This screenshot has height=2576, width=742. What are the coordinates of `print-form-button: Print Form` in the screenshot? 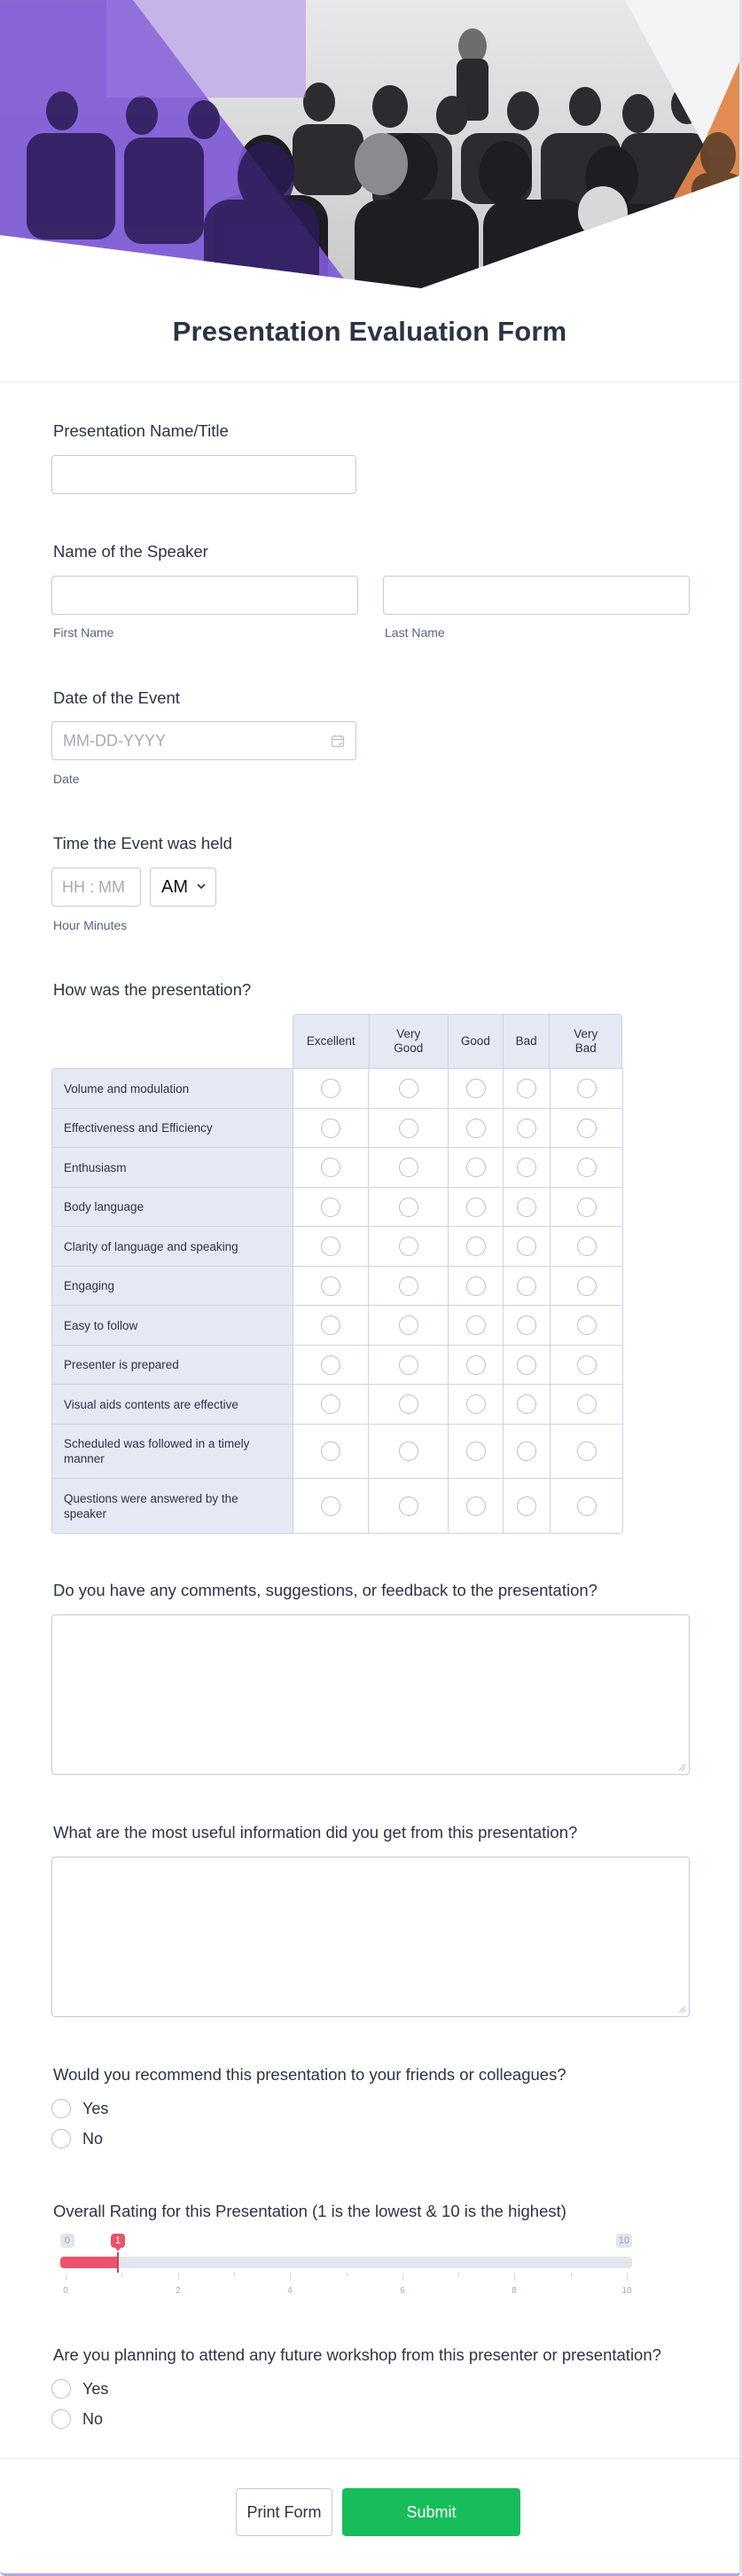 It's located at (284, 2512).